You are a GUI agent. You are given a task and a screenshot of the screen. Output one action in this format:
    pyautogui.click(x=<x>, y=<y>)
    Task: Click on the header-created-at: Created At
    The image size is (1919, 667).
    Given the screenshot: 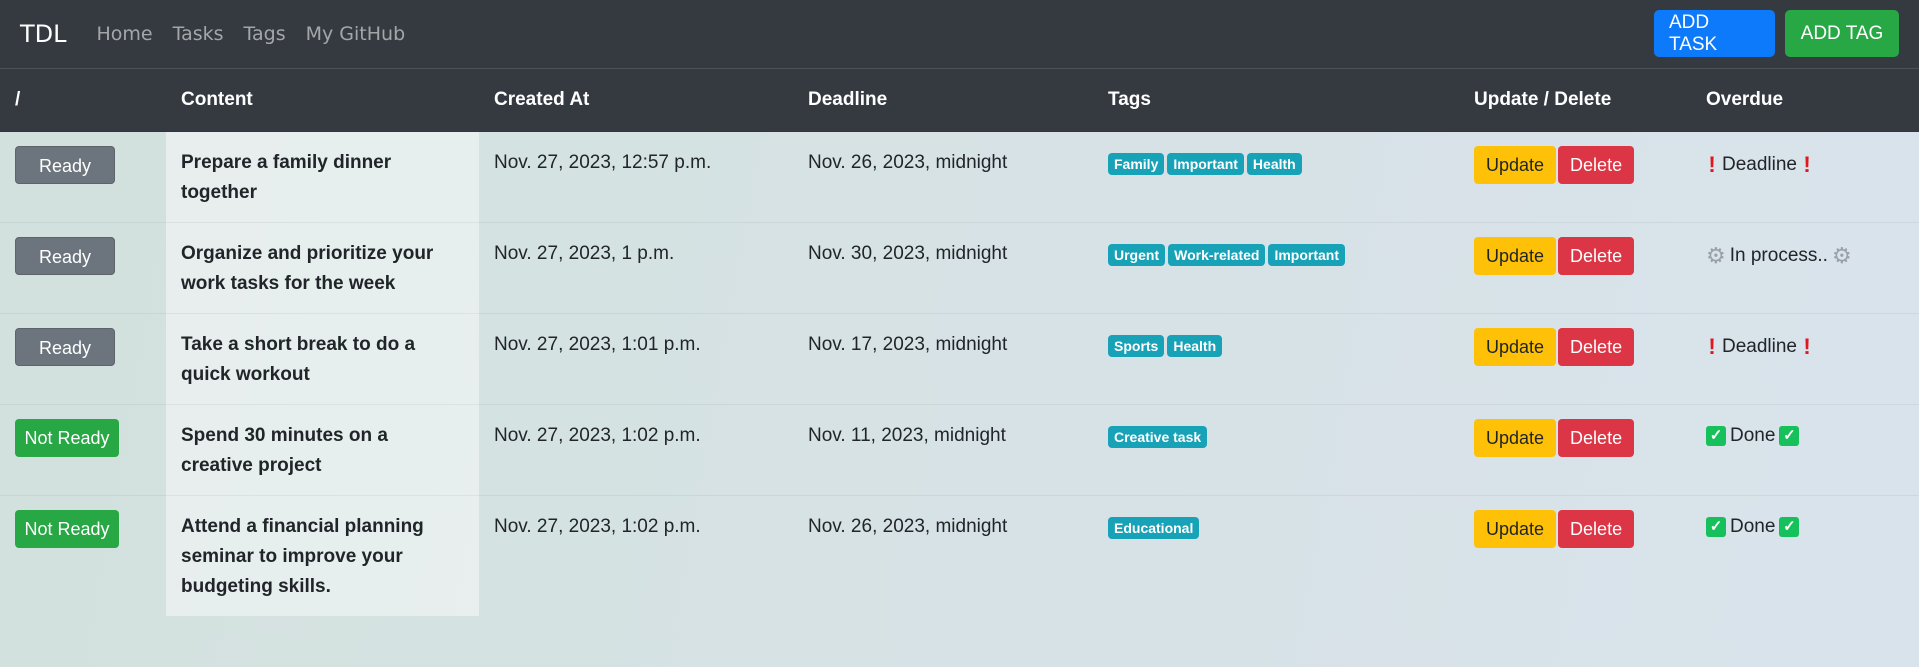 What is the action you would take?
    pyautogui.click(x=542, y=99)
    